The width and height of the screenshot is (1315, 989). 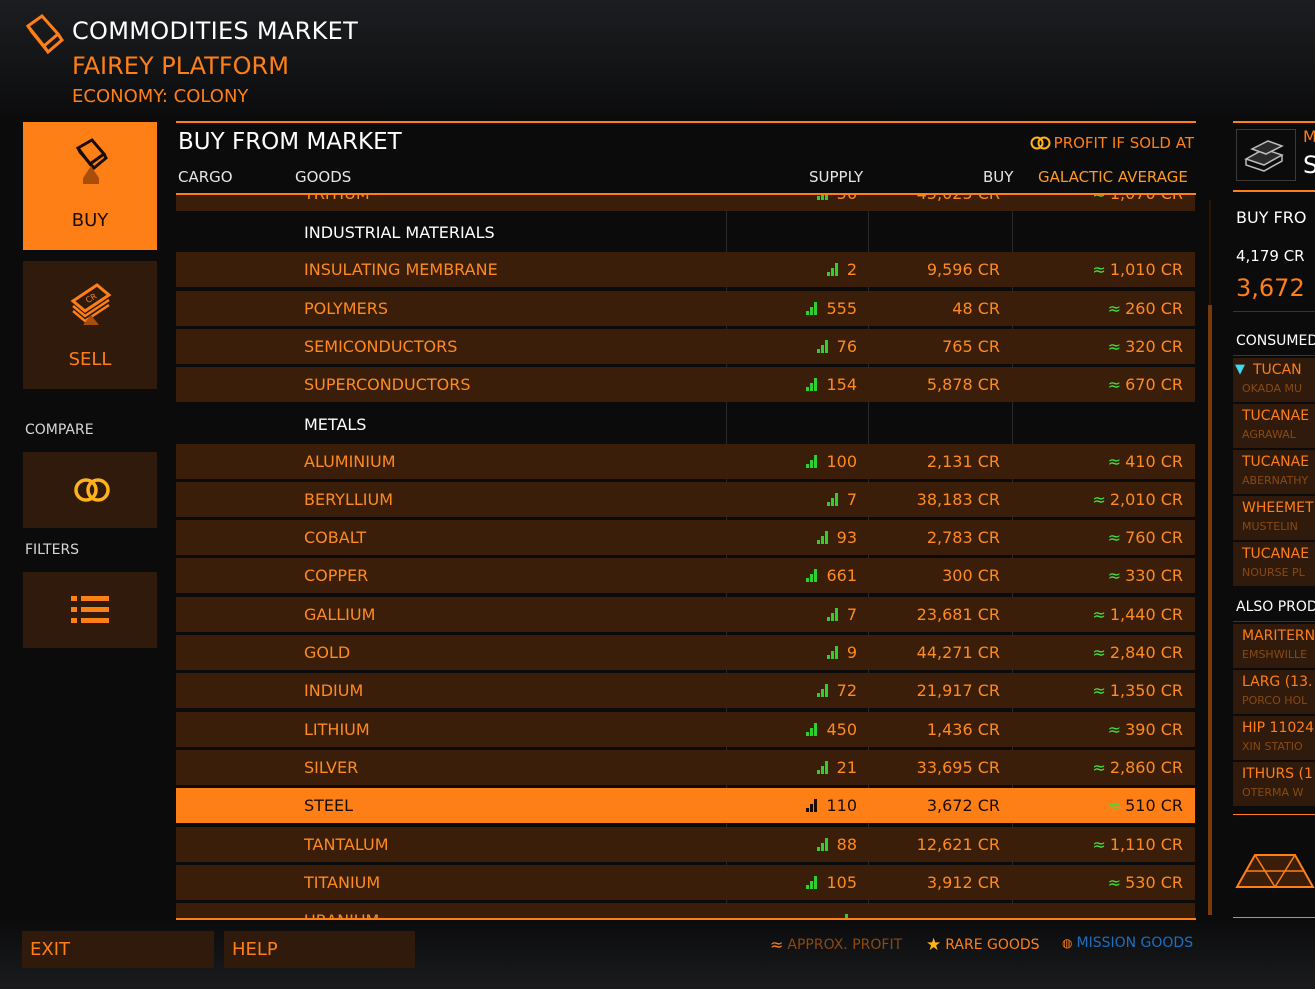 What do you see at coordinates (90, 610) in the screenshot?
I see `filters-button` at bounding box center [90, 610].